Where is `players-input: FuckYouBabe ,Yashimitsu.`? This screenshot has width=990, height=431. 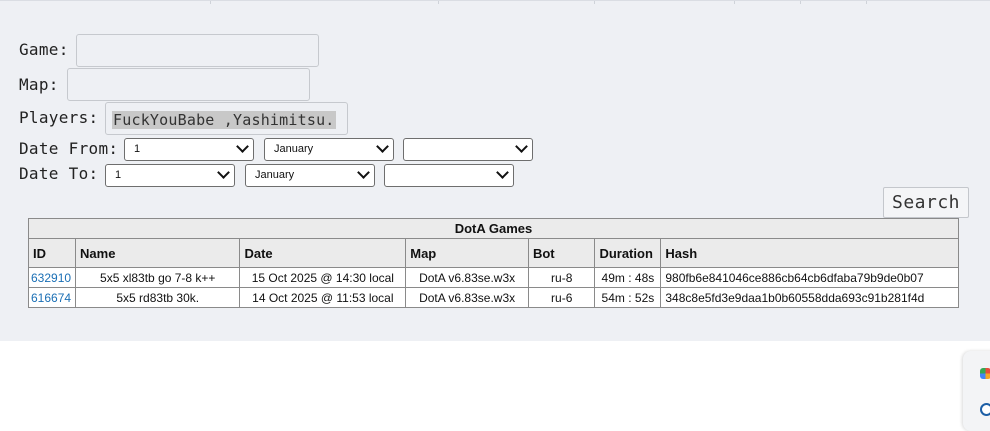 players-input: FuckYouBabe ,Yashimitsu. is located at coordinates (226, 118).